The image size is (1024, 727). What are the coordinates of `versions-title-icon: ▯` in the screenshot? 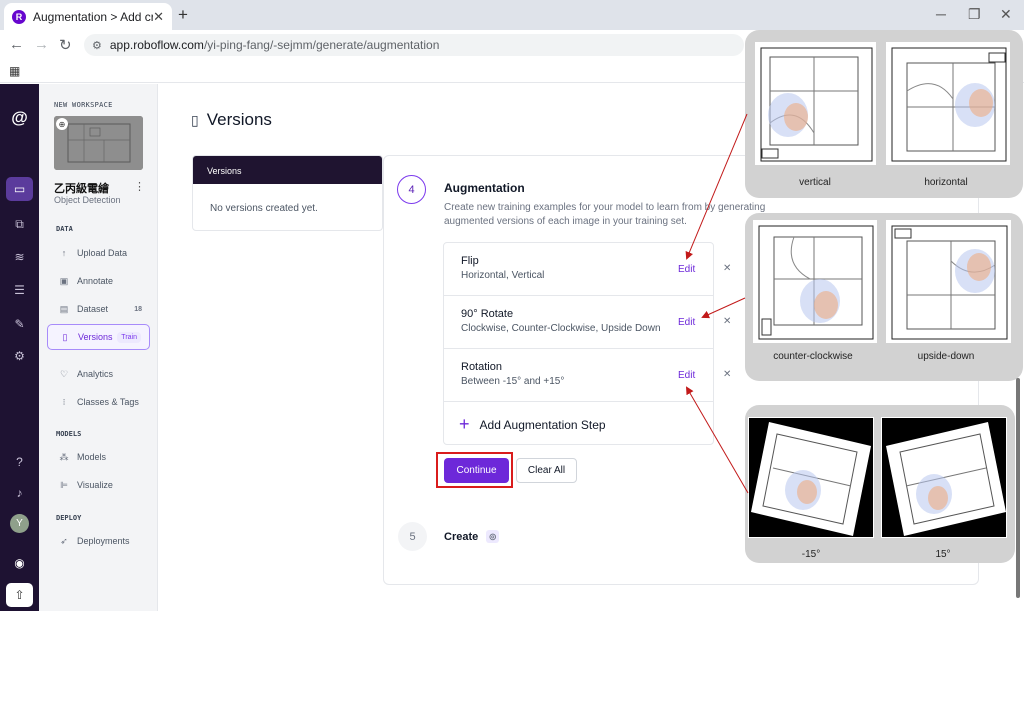 It's located at (195, 119).